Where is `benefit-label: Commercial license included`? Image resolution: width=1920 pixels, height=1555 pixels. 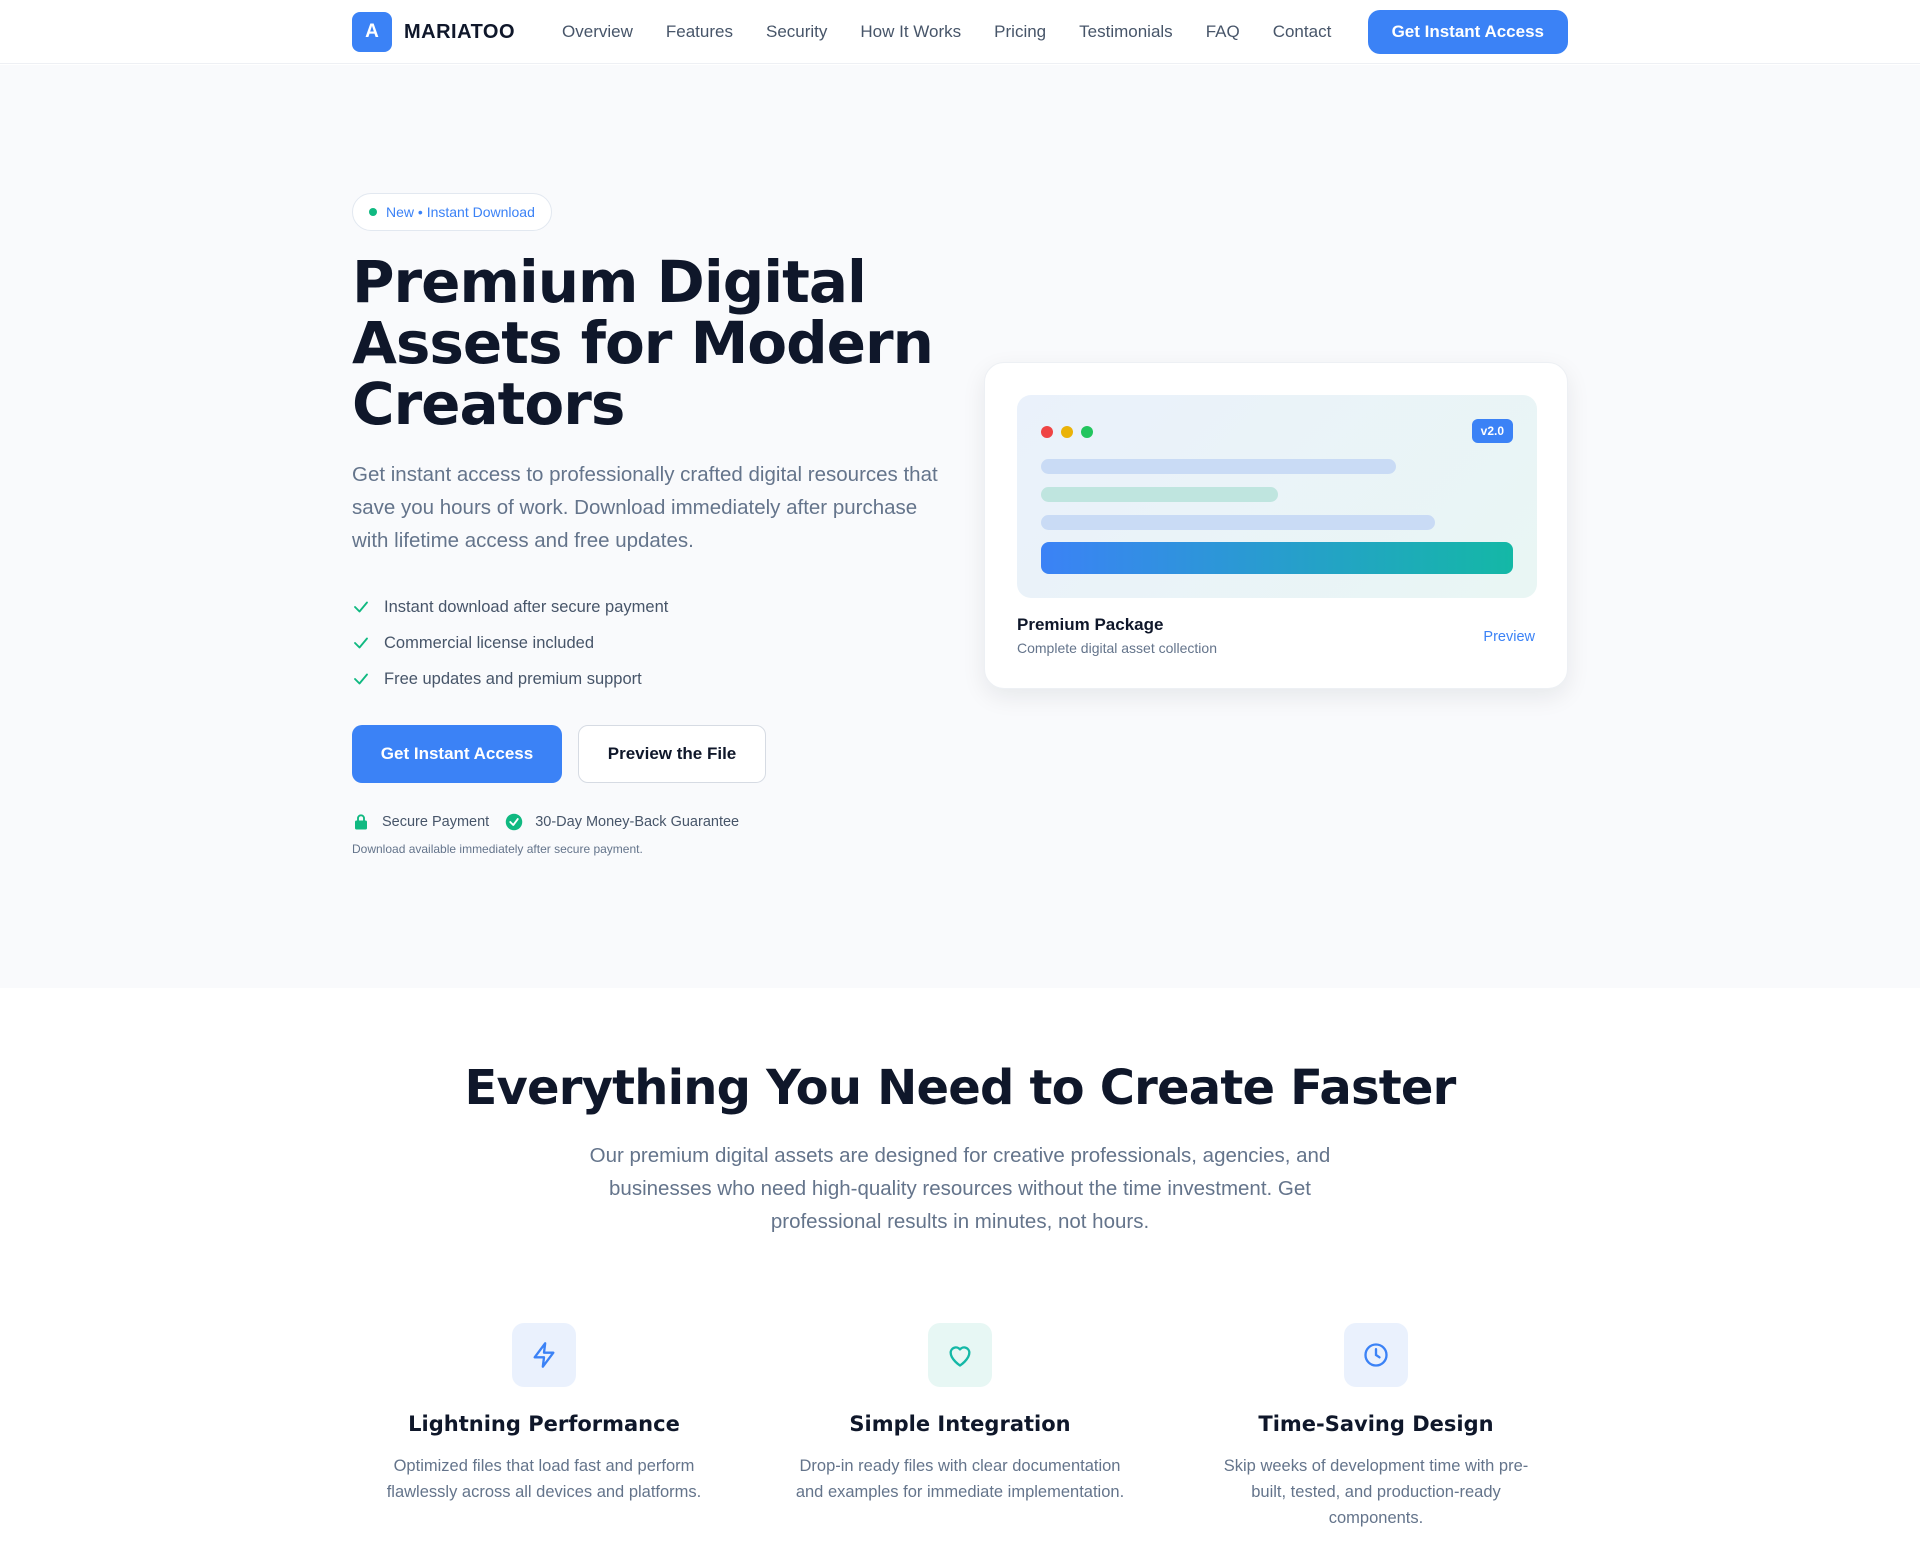 benefit-label: Commercial license included is located at coordinates (489, 642).